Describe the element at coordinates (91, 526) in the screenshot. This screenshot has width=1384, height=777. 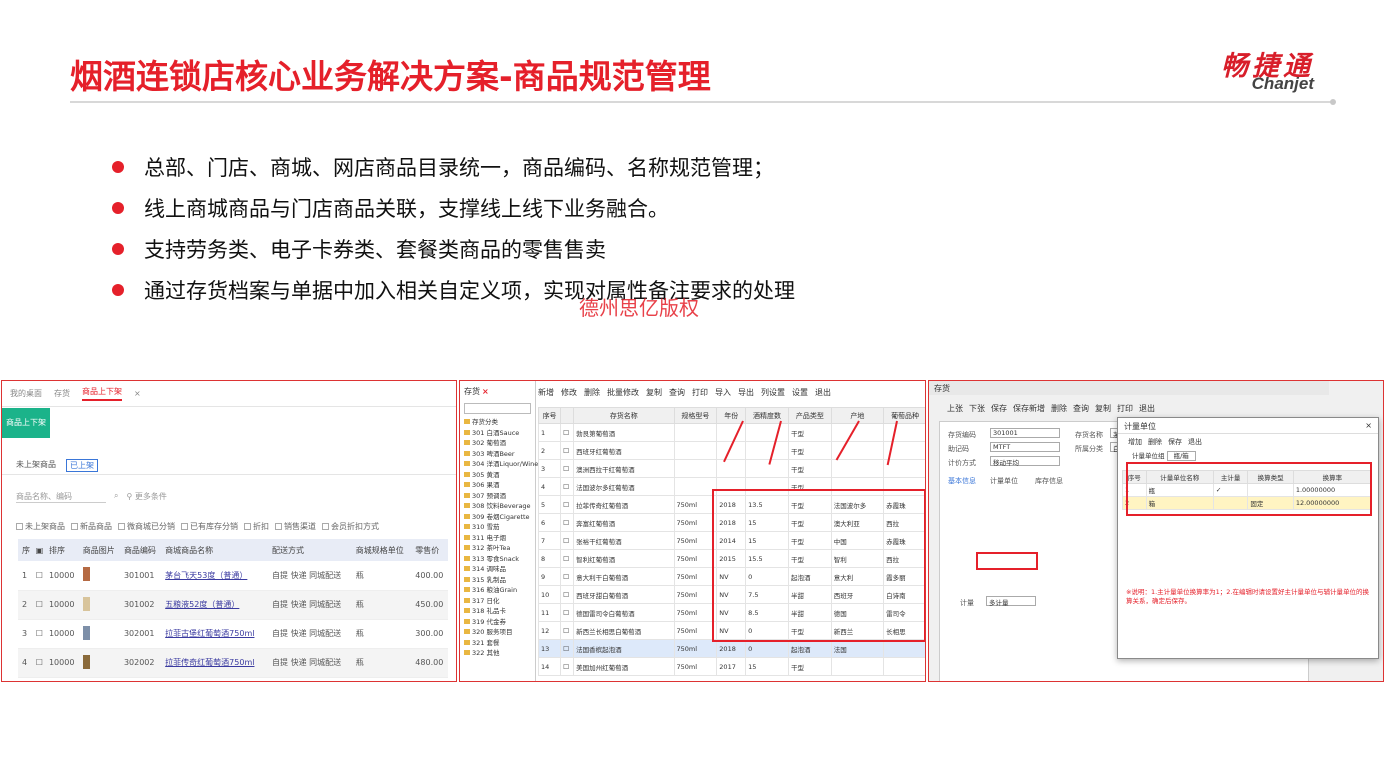
I see `filter-checkbox: 新品商品` at that location.